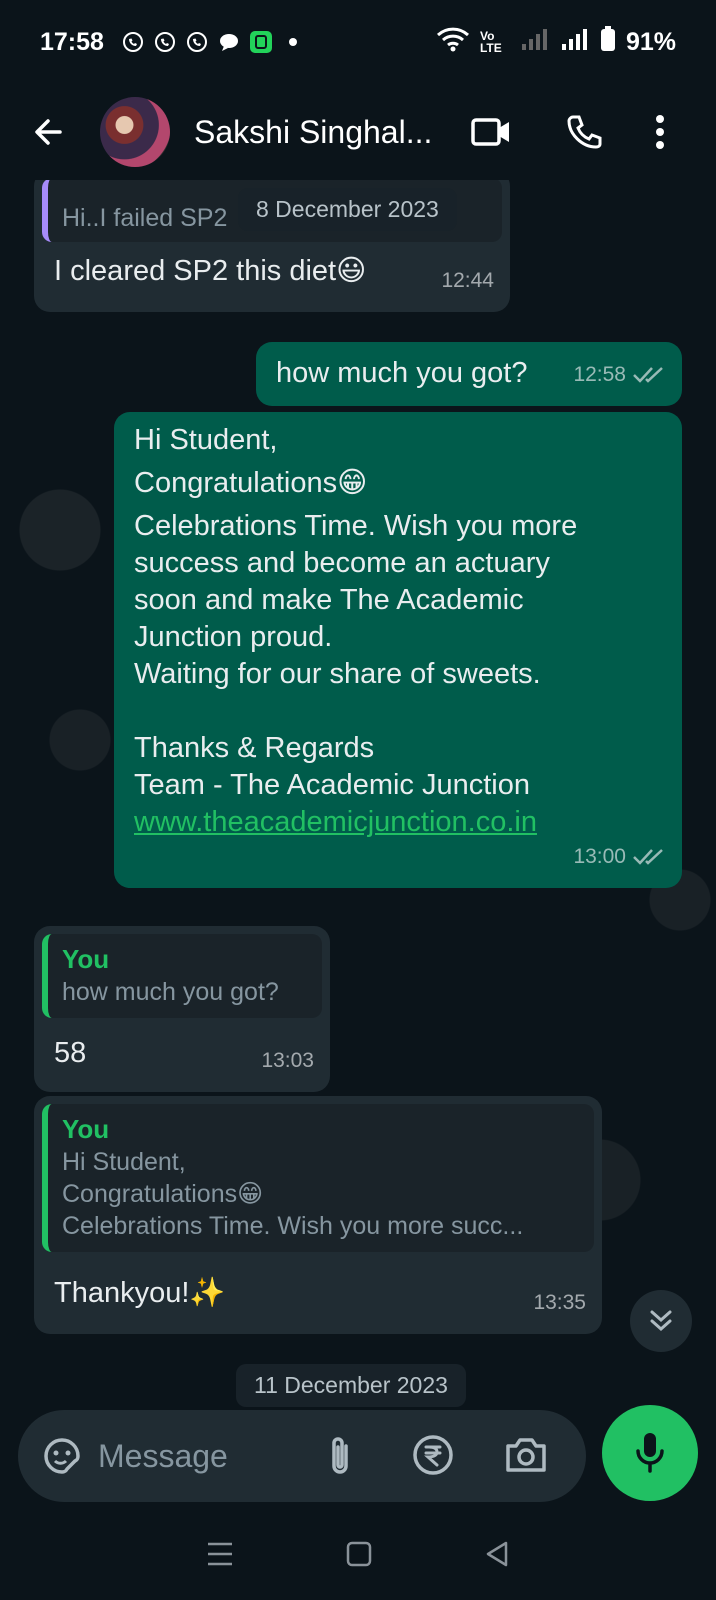 Image resolution: width=716 pixels, height=1600 pixels. I want to click on message-line: Hi Student,, so click(206, 440).